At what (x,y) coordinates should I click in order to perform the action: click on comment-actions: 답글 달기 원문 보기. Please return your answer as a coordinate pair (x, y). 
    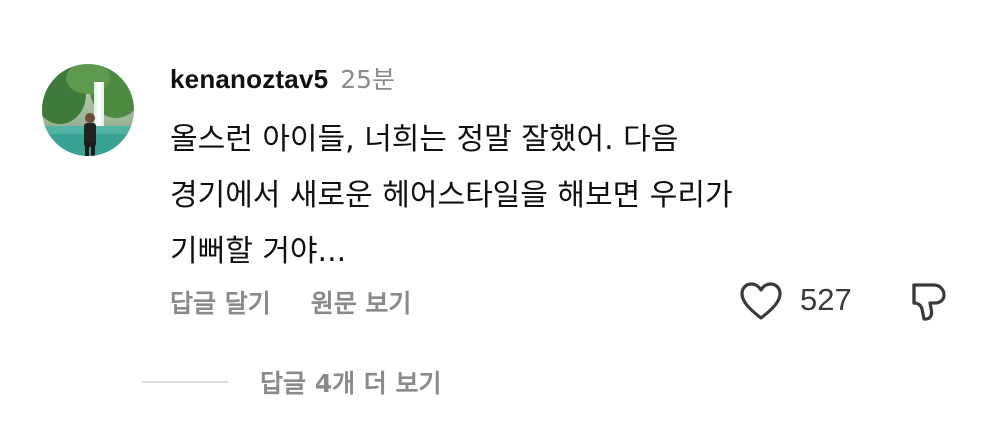
    Looking at the image, I should click on (290, 302).